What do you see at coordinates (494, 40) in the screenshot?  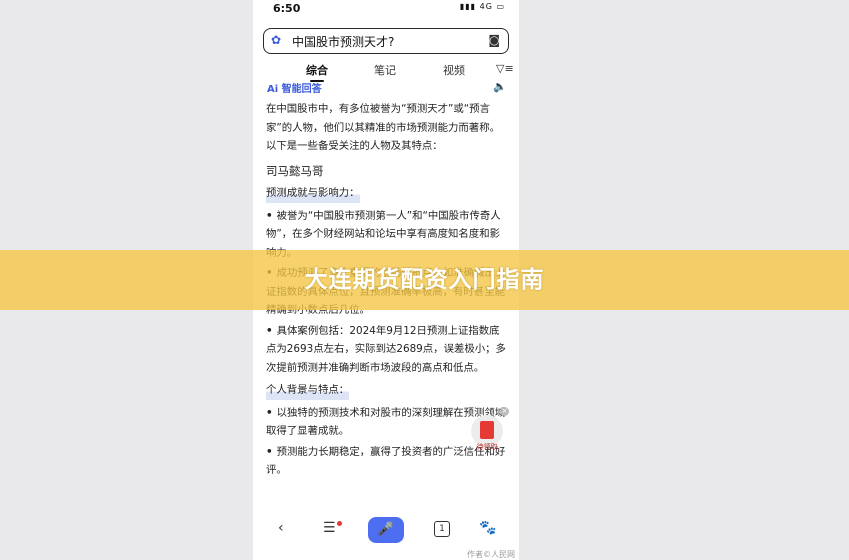 I see `camera-icon: ◙` at bounding box center [494, 40].